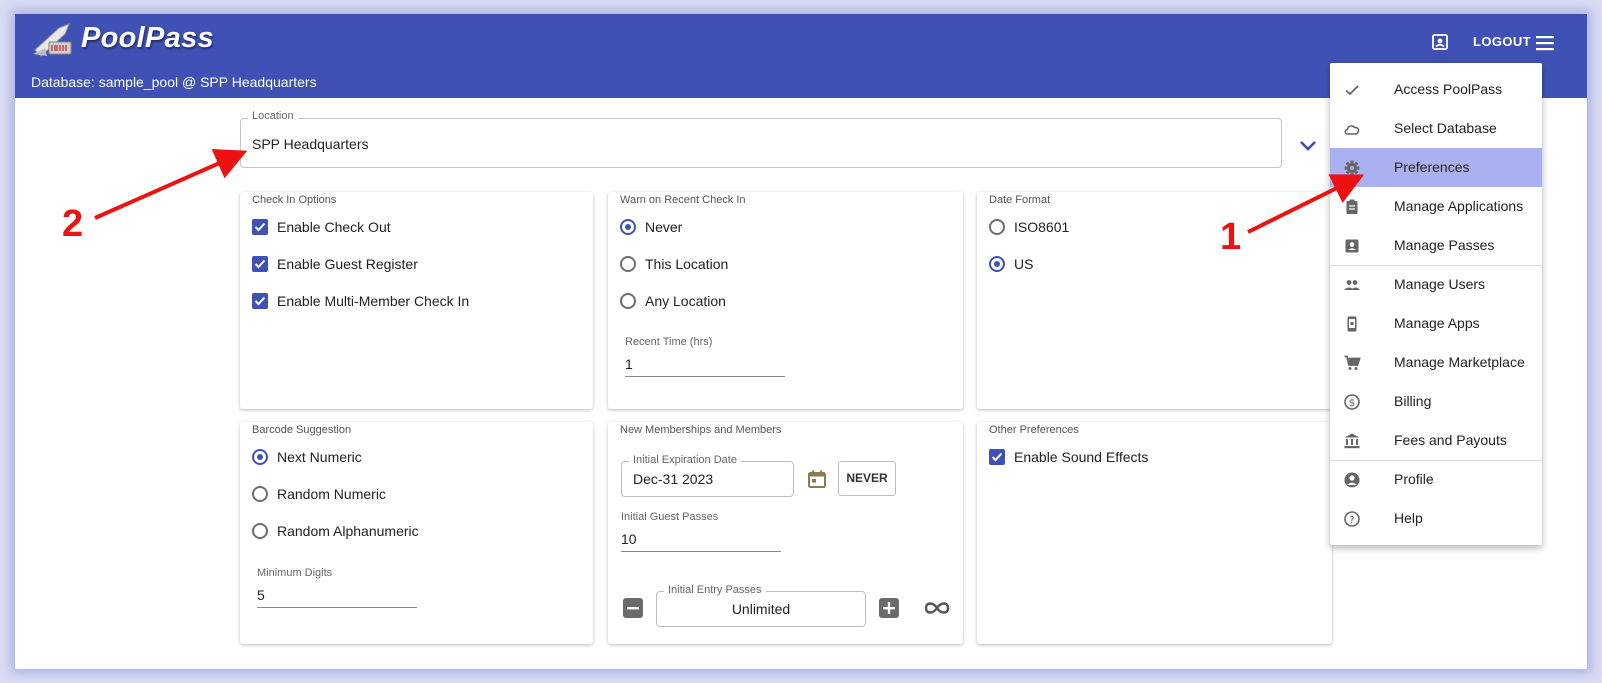 Image resolution: width=1602 pixels, height=683 pixels. Describe the element at coordinates (664, 227) in the screenshot. I see `option-label: Never` at that location.